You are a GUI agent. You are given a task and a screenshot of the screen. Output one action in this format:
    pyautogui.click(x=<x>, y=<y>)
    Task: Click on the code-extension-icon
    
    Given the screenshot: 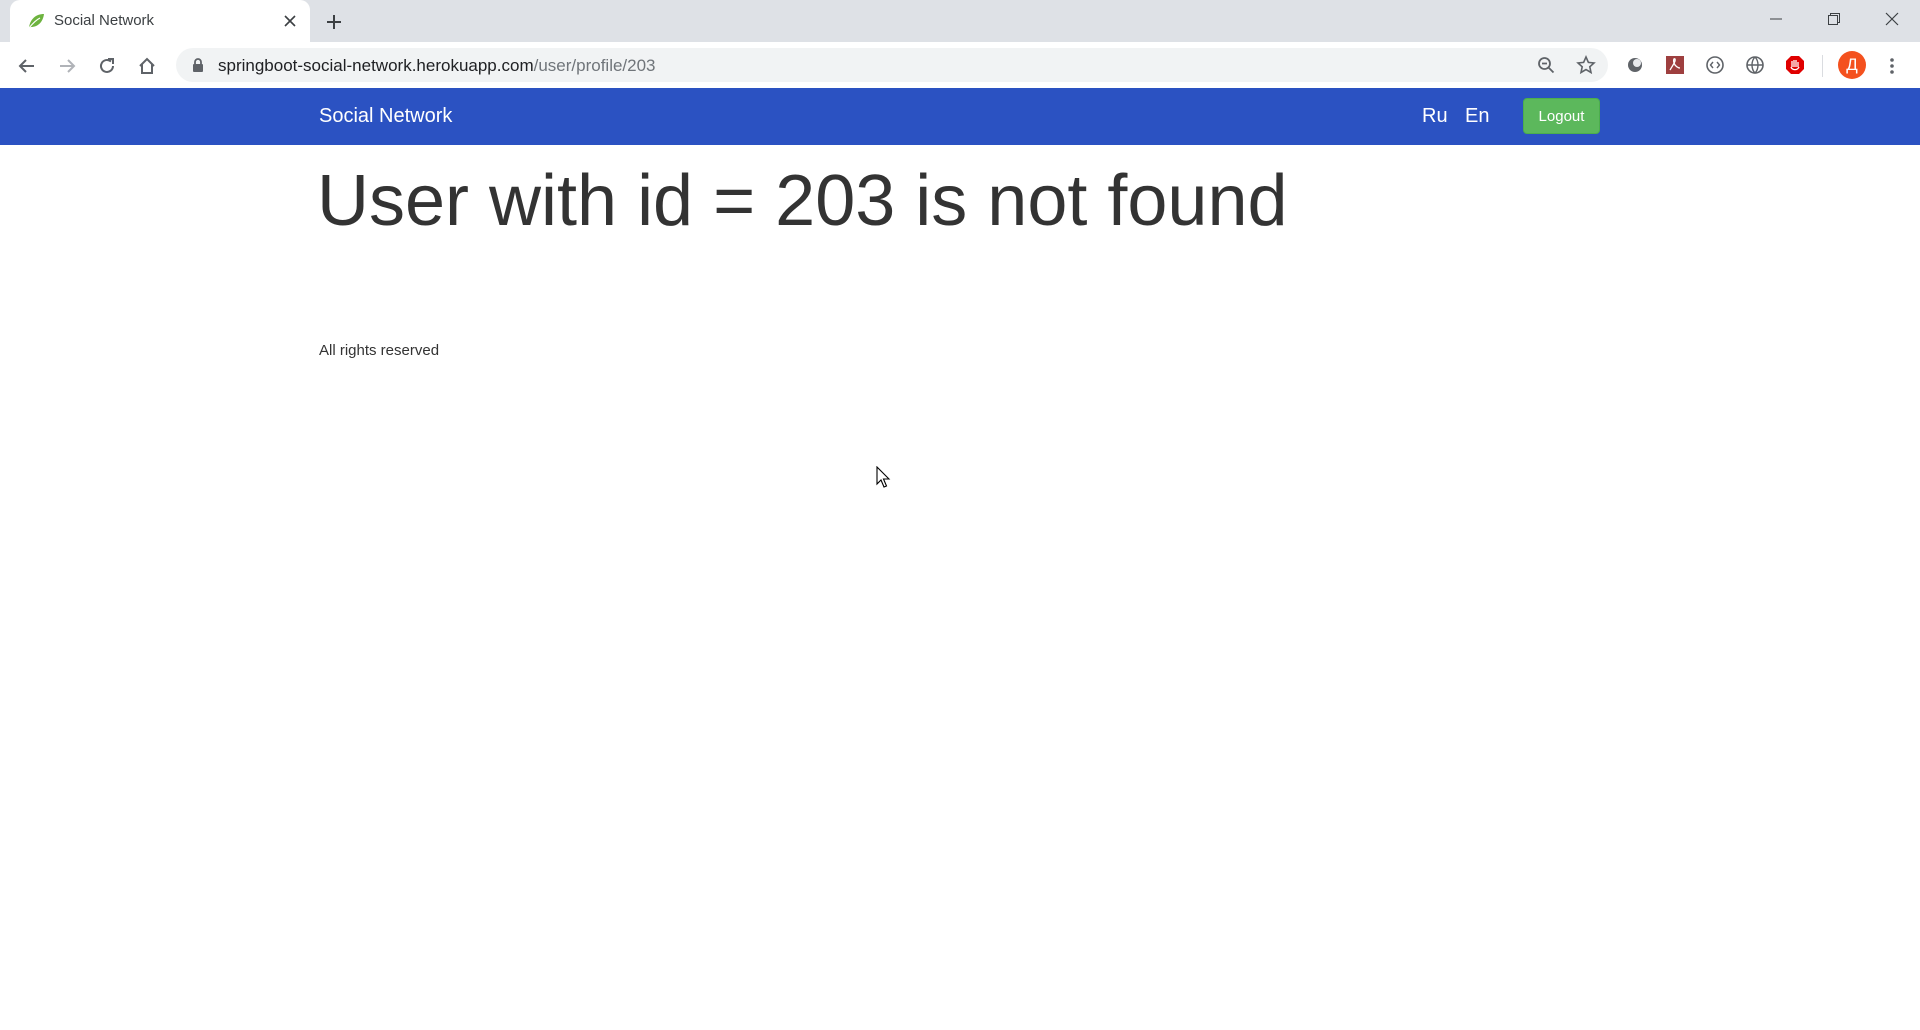 What is the action you would take?
    pyautogui.click(x=1715, y=65)
    